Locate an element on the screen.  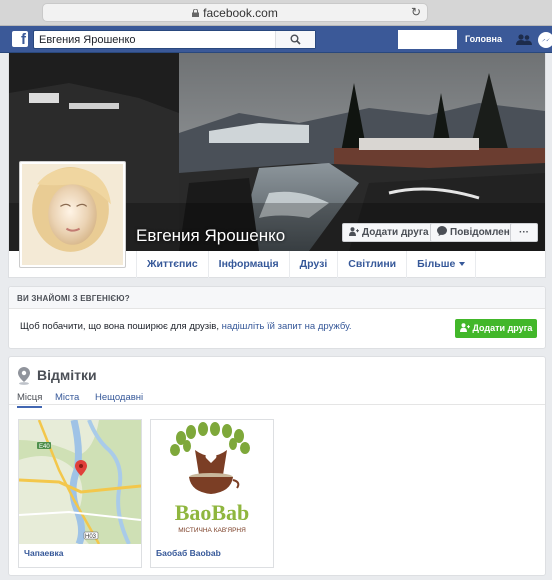
message-icon is located at coordinates (442, 231).